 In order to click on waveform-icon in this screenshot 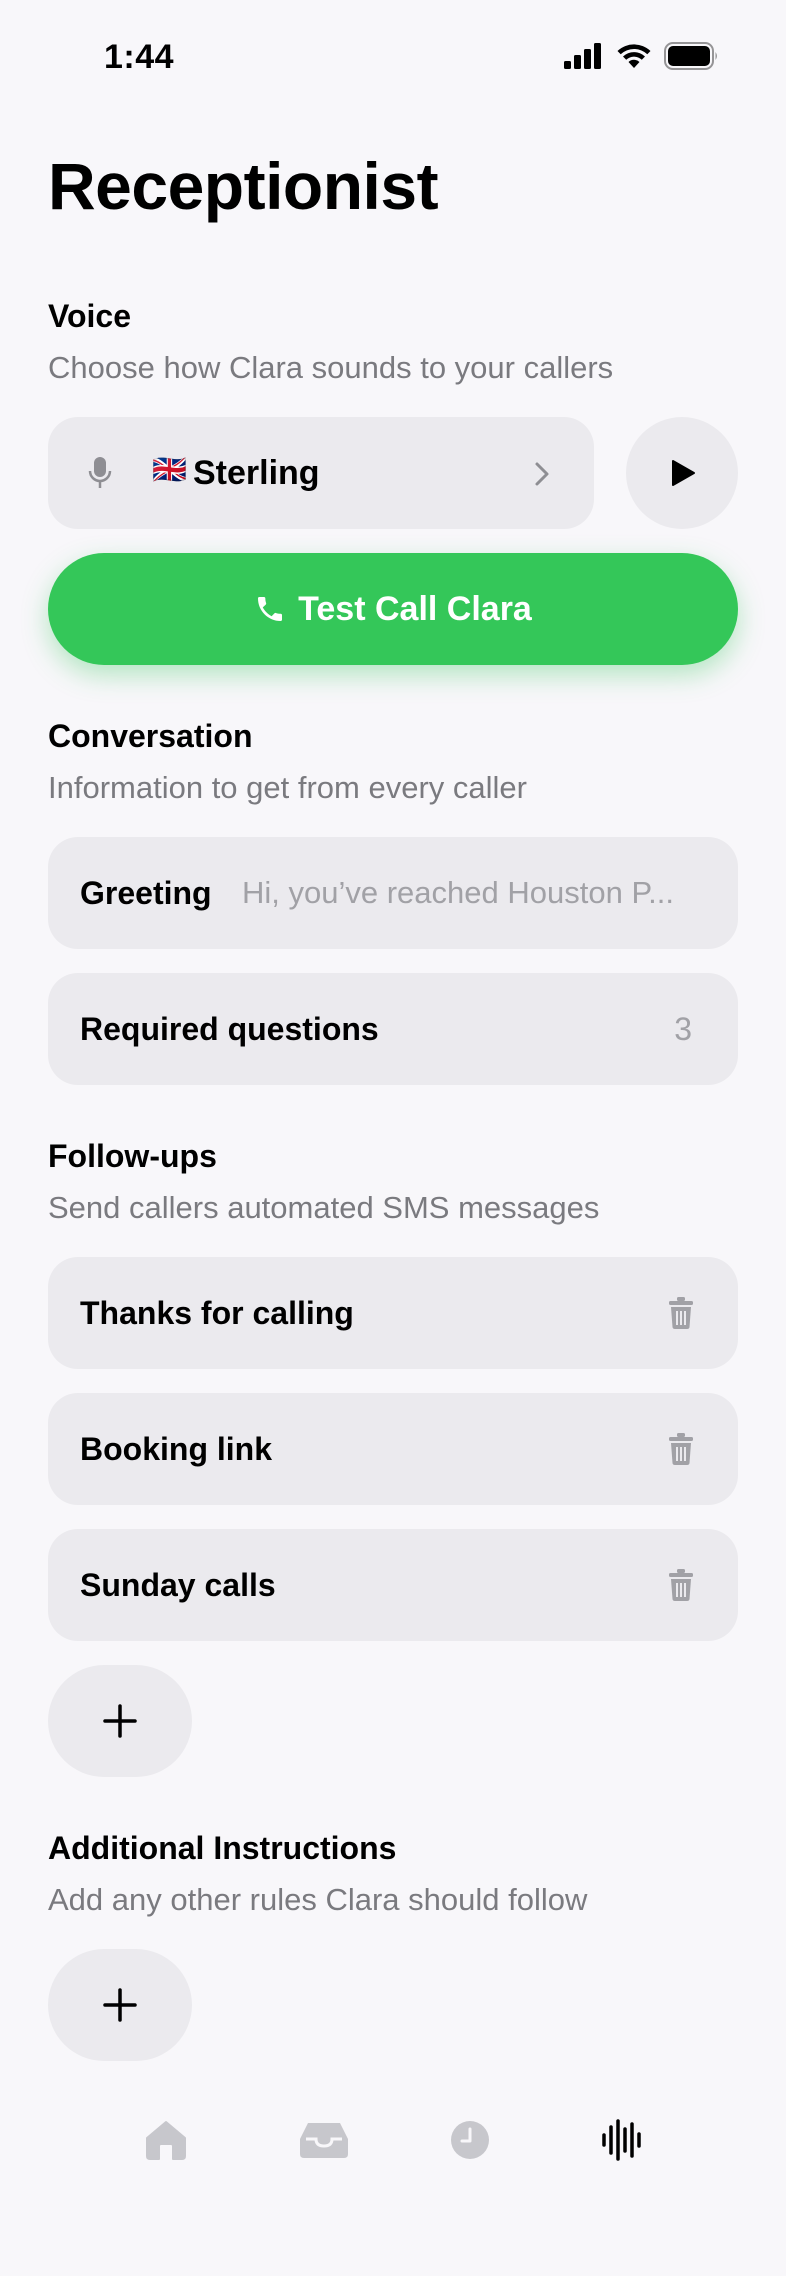, I will do `click(621, 2140)`.